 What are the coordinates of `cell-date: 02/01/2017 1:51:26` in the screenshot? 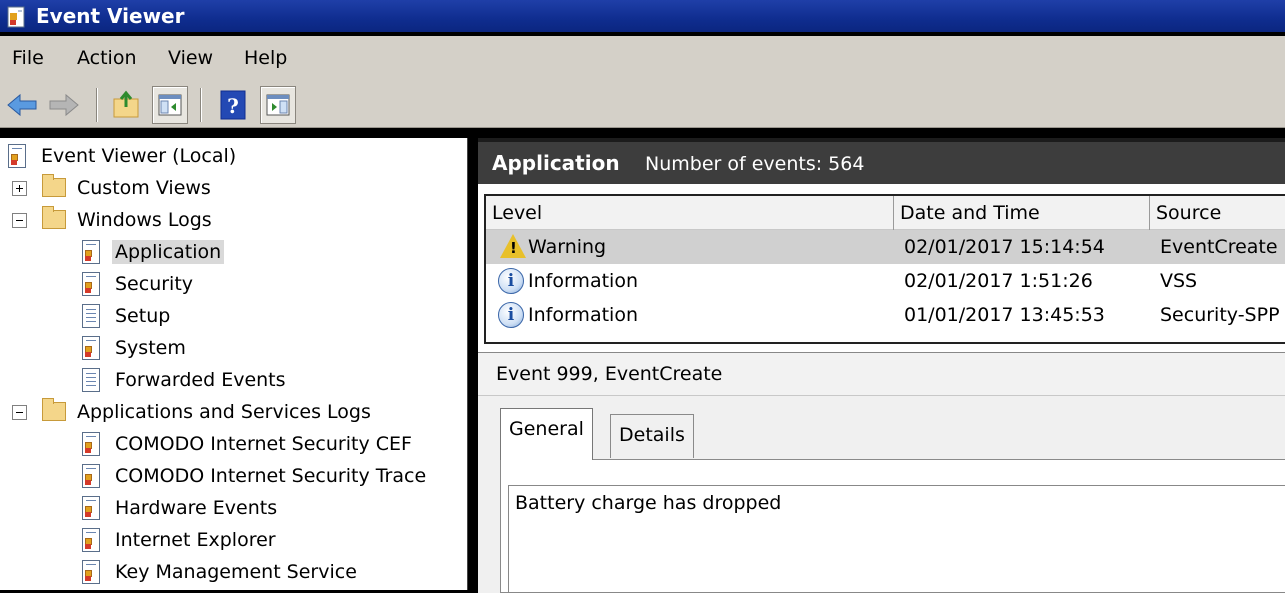 It's located at (998, 281).